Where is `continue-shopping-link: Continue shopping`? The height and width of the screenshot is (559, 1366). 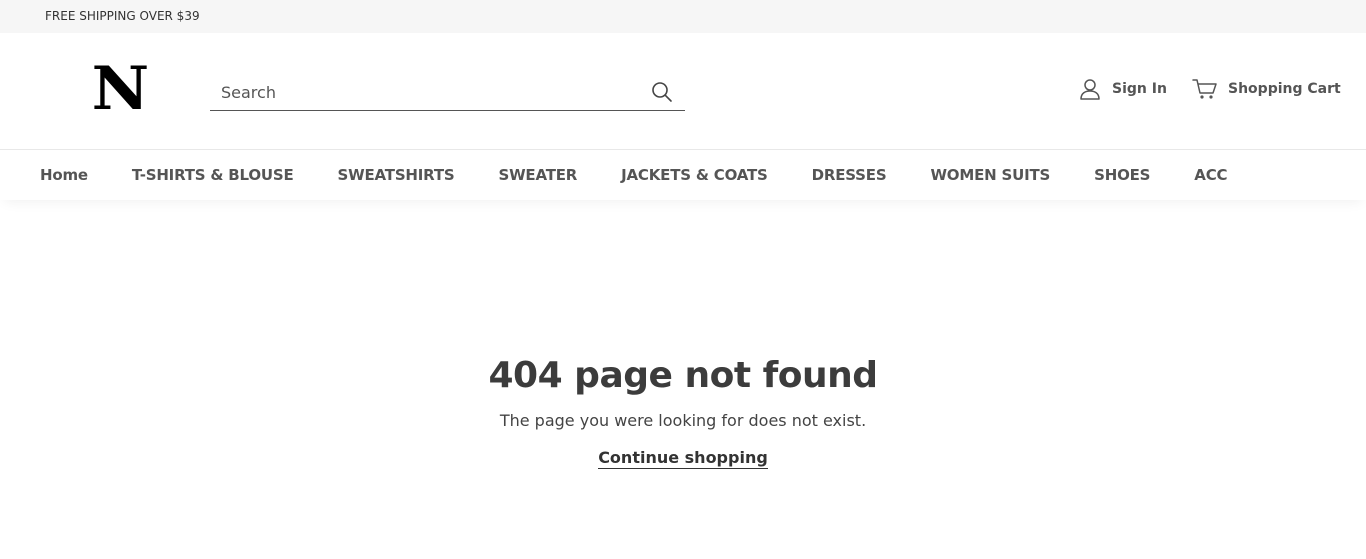
continue-shopping-link: Continue shopping is located at coordinates (683, 458).